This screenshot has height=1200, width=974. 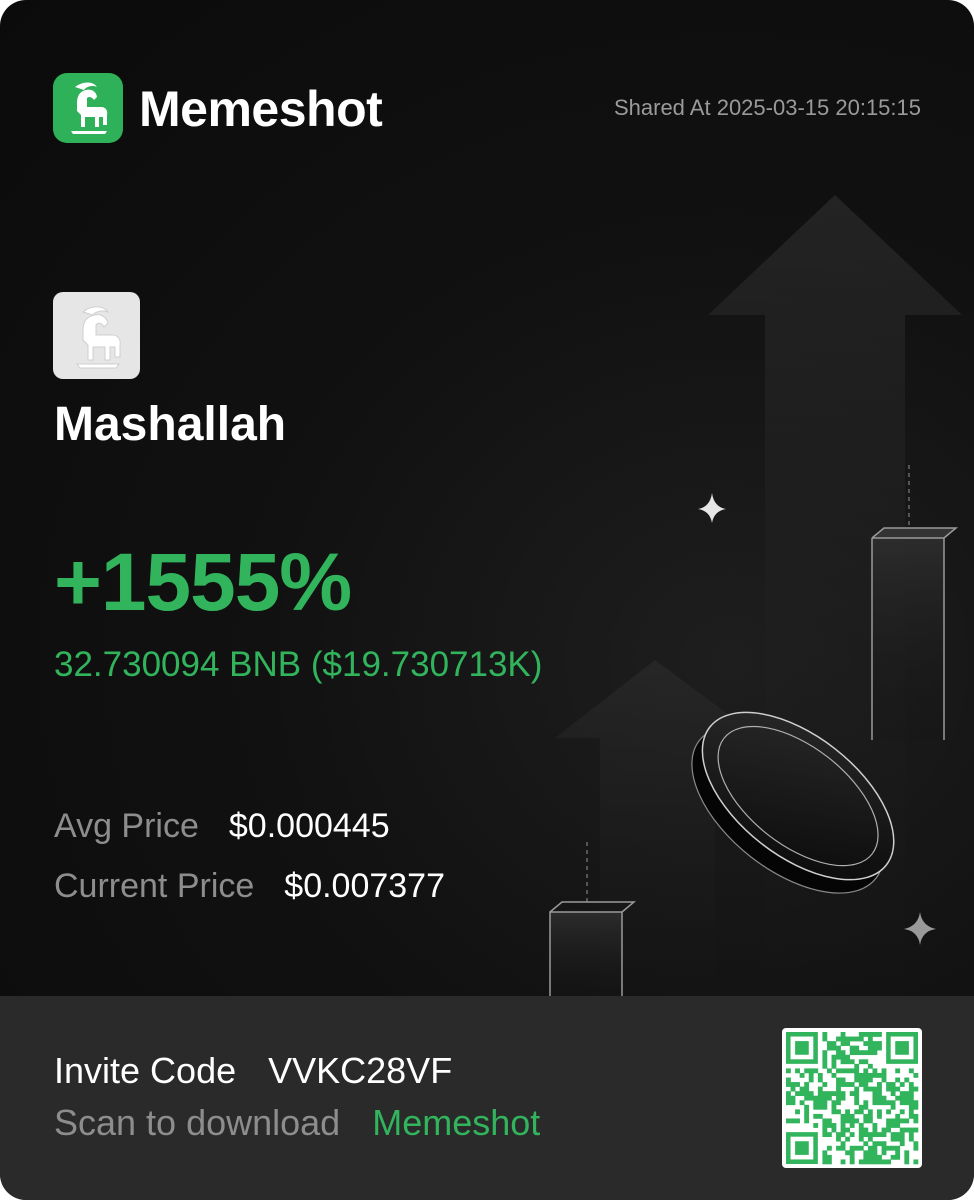 I want to click on qr-code-icon, so click(x=852, y=1098).